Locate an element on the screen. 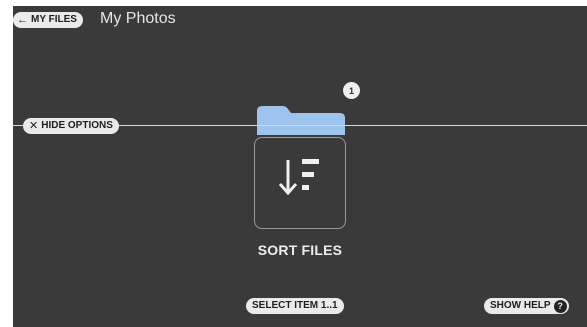  arrow-left-icon: ← is located at coordinates (22, 20).